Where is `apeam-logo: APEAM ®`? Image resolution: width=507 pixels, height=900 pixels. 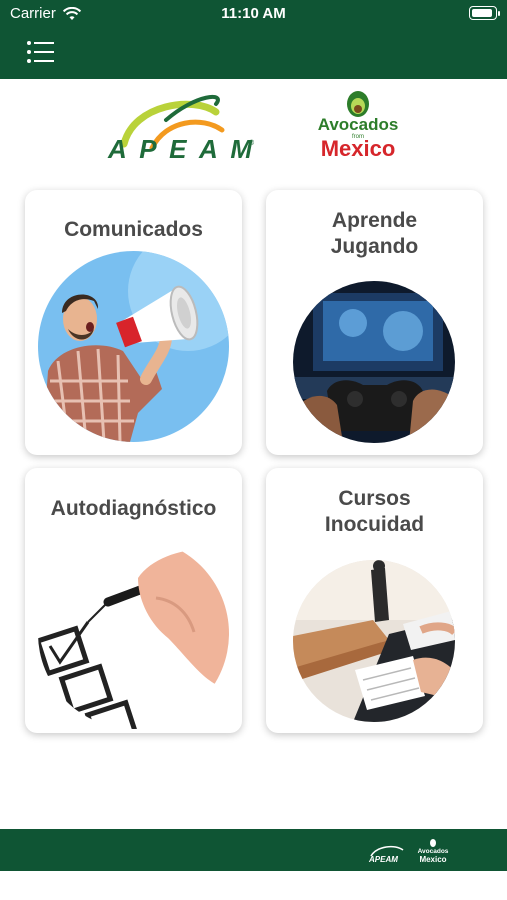
apeam-logo: APEAM ® is located at coordinates (181, 127).